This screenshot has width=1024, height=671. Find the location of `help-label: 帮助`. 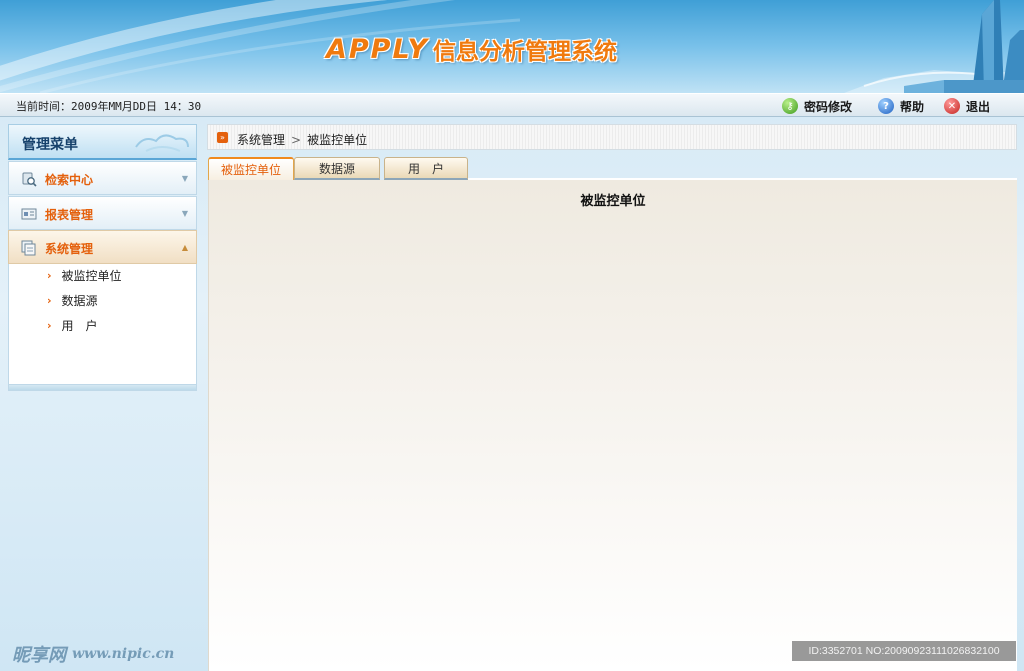

help-label: 帮助 is located at coordinates (912, 106).